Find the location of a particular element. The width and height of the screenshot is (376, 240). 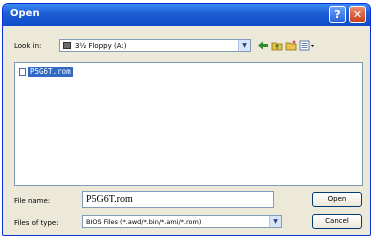

close-button: ✕ is located at coordinates (357, 14).